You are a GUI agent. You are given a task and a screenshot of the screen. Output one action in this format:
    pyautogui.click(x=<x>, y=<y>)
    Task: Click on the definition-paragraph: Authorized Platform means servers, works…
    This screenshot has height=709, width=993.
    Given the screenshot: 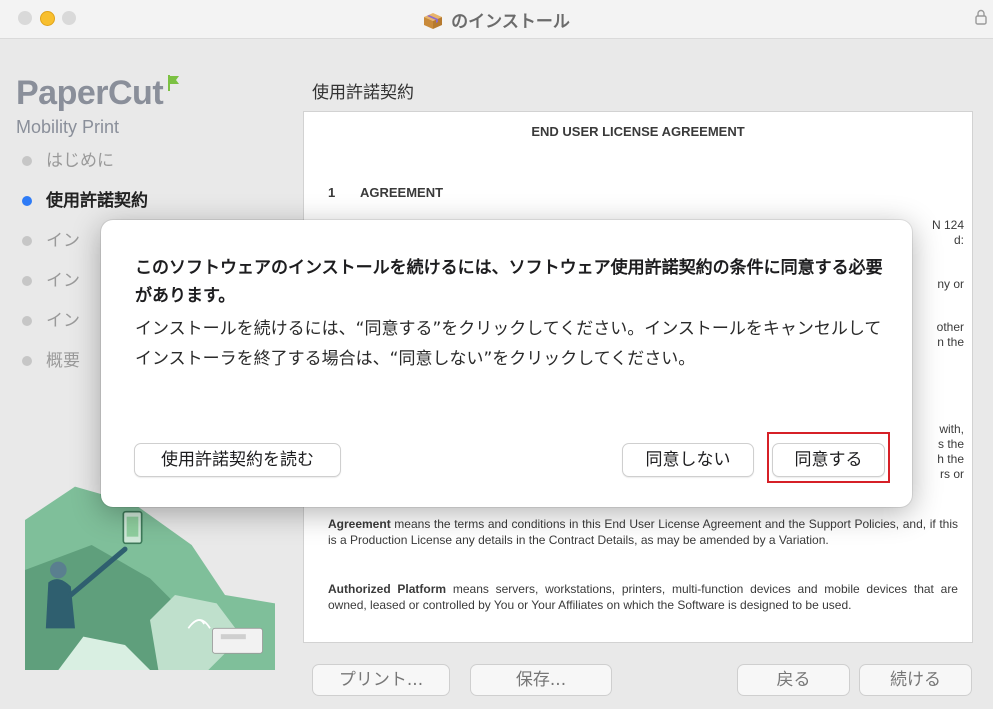 What is the action you would take?
    pyautogui.click(x=643, y=597)
    